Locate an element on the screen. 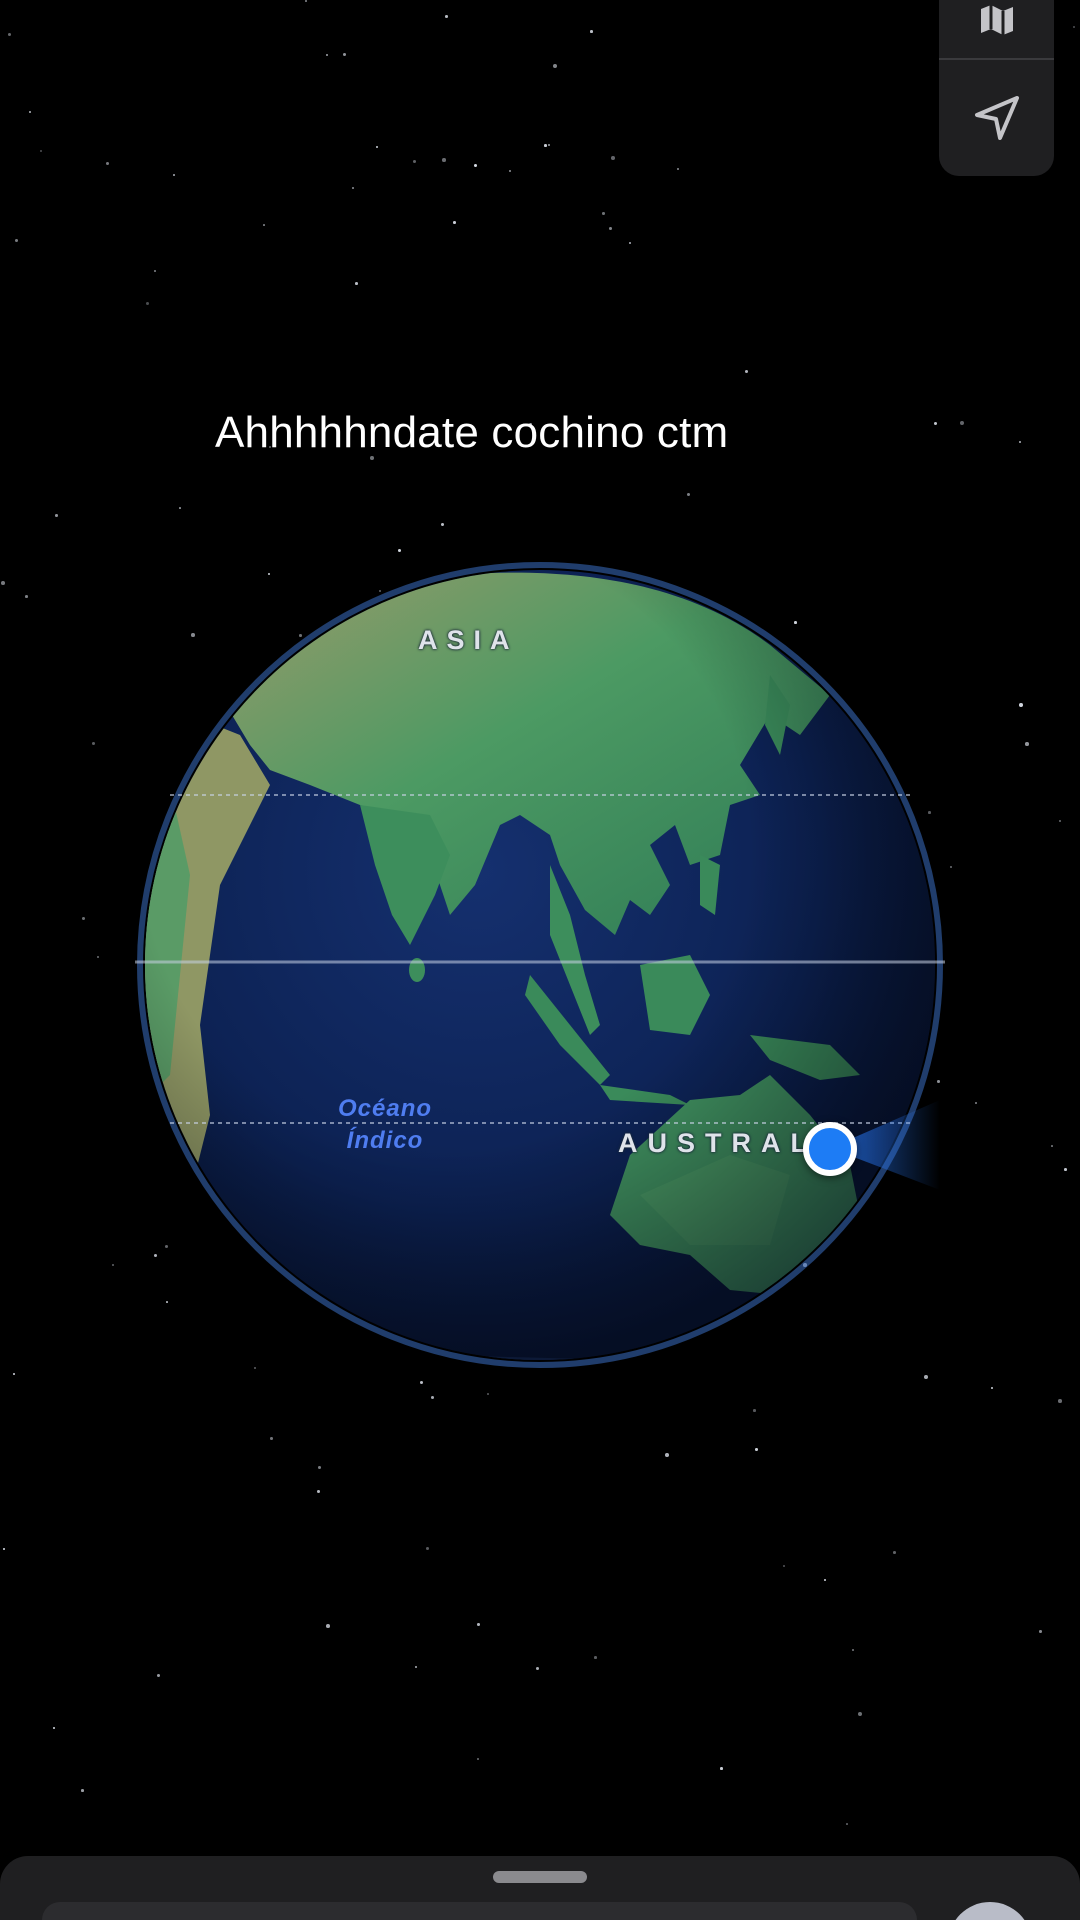  map-controls-panel is located at coordinates (996, 88).